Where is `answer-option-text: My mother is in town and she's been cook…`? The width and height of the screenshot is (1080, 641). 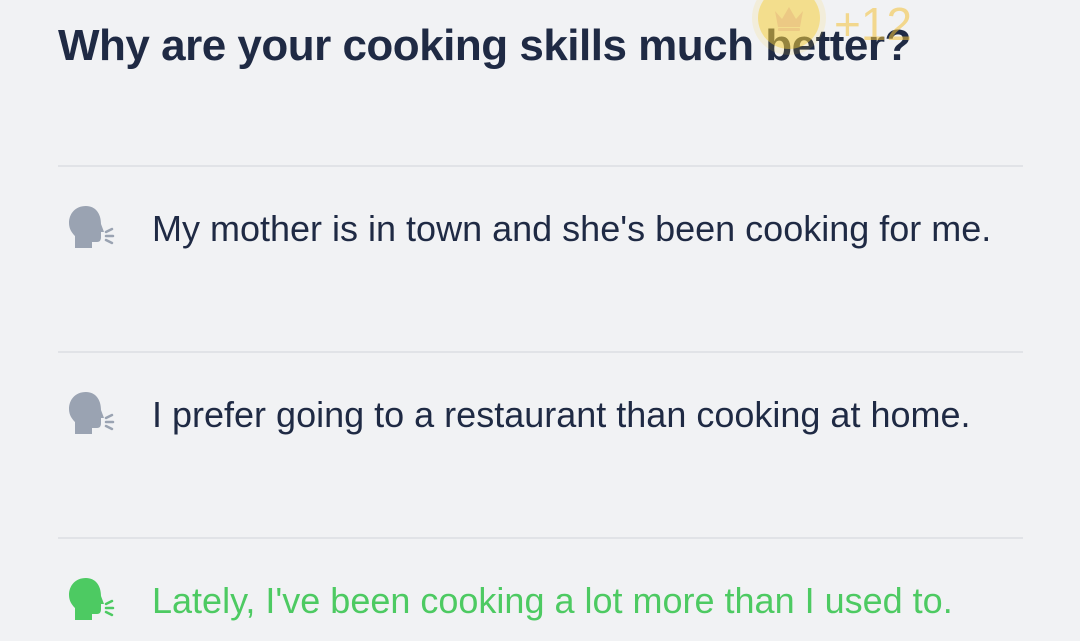
answer-option-text: My mother is in town and she's been cook… is located at coordinates (572, 228).